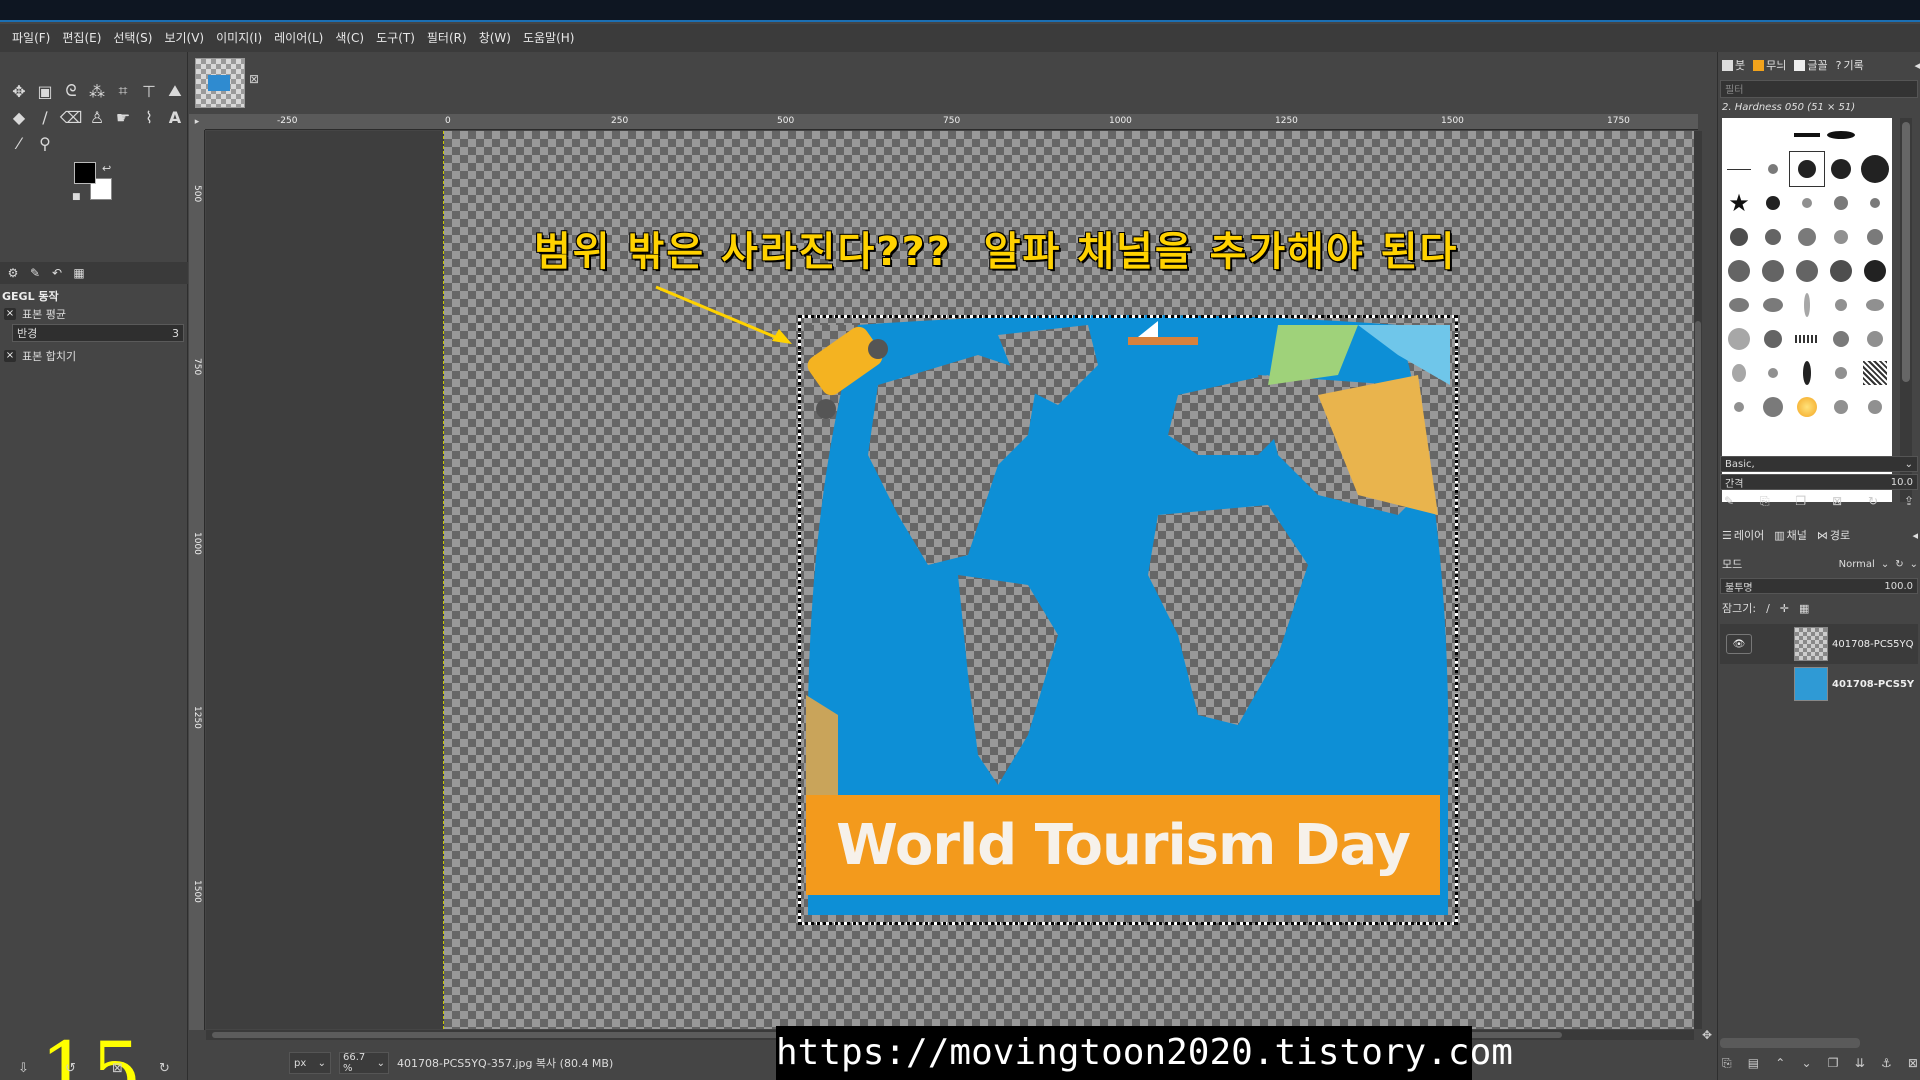 This screenshot has width=1920, height=1080. Describe the element at coordinates (1906, 252) in the screenshot. I see `brush-scroll-thumb` at that location.